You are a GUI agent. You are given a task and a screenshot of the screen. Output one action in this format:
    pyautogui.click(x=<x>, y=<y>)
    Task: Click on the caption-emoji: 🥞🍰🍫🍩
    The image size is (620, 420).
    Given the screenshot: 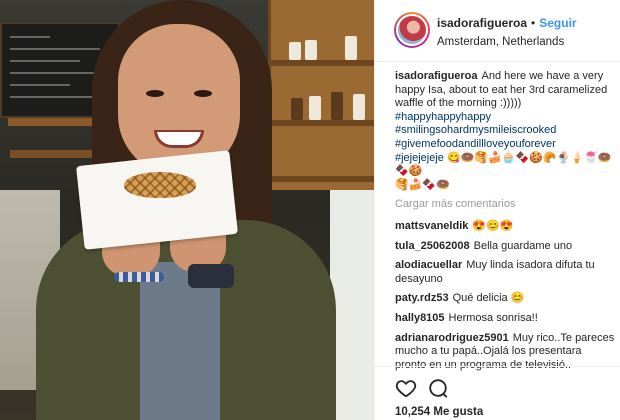 What is the action you would take?
    pyautogui.click(x=422, y=184)
    